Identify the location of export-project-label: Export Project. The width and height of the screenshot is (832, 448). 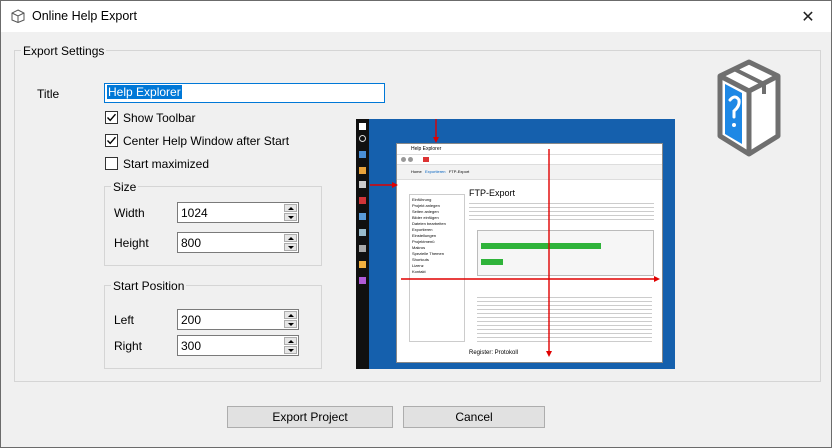
(310, 417).